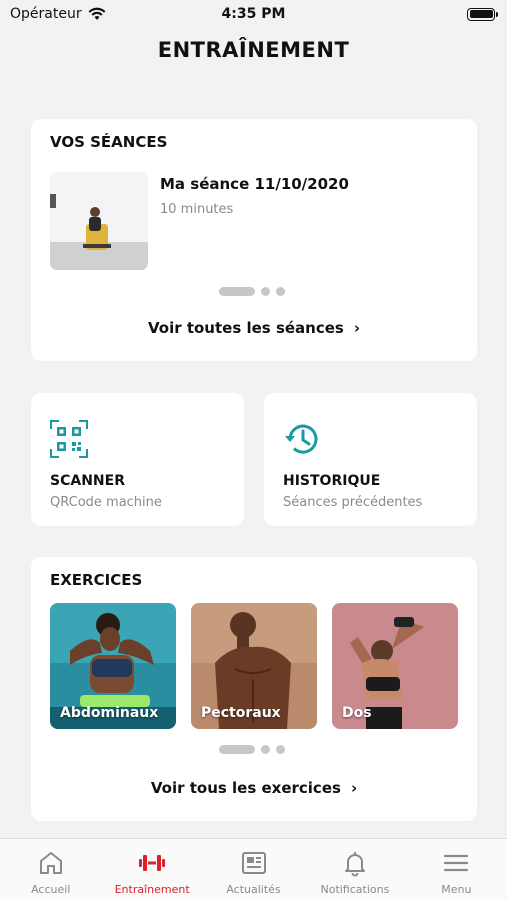 This screenshot has width=507, height=900. What do you see at coordinates (301, 439) in the screenshot?
I see `history-icon` at bounding box center [301, 439].